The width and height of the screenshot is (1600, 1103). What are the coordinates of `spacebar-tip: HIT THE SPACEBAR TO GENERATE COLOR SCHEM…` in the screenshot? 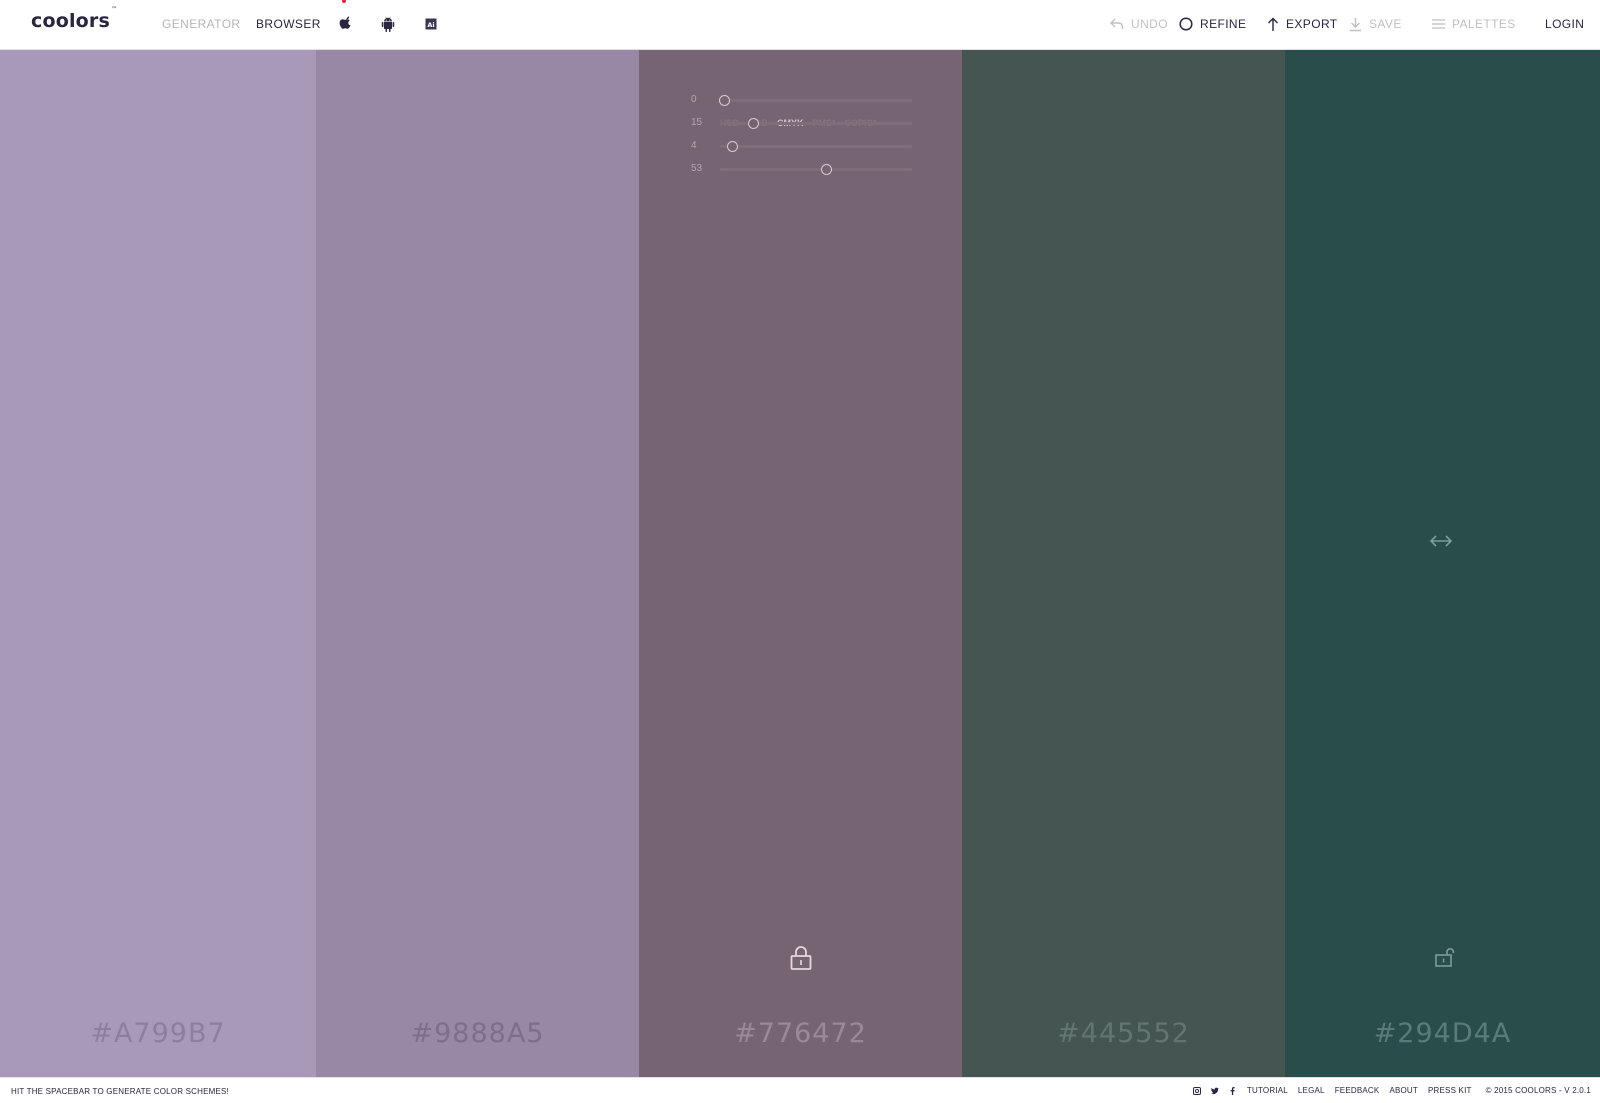 It's located at (120, 1091).